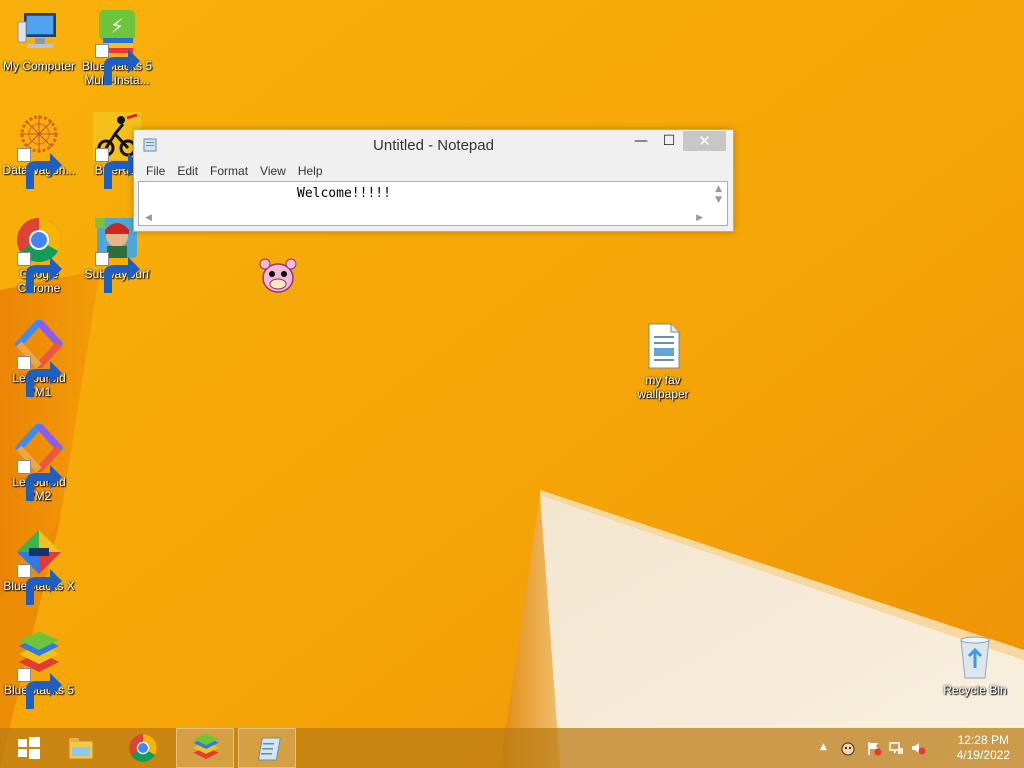  What do you see at coordinates (828, 750) in the screenshot?
I see `show-hidden-icons-icon: ▲` at bounding box center [828, 750].